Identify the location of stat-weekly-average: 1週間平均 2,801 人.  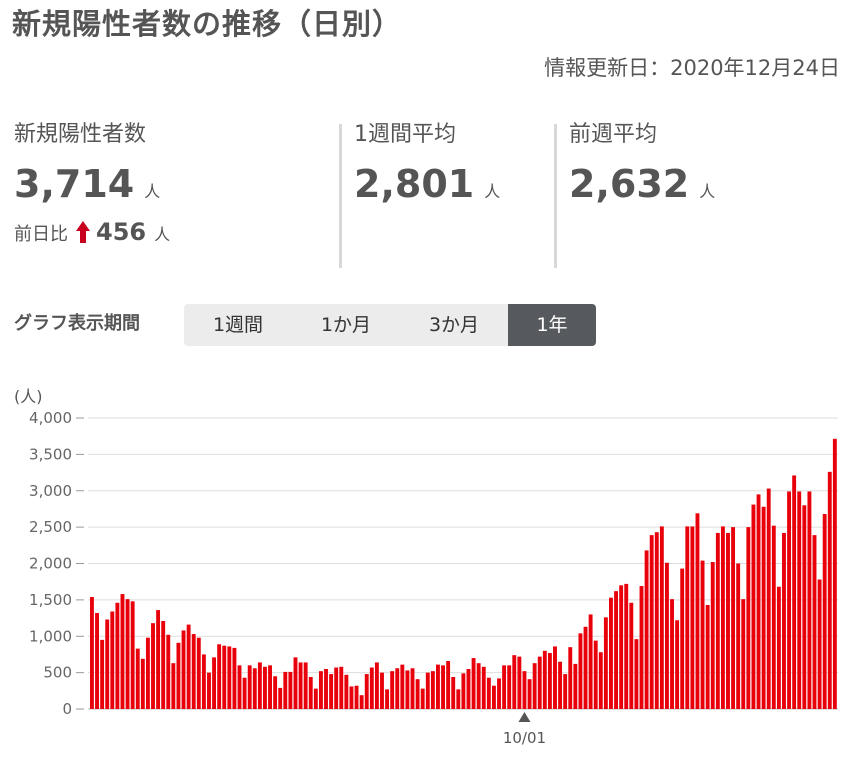
(427, 162).